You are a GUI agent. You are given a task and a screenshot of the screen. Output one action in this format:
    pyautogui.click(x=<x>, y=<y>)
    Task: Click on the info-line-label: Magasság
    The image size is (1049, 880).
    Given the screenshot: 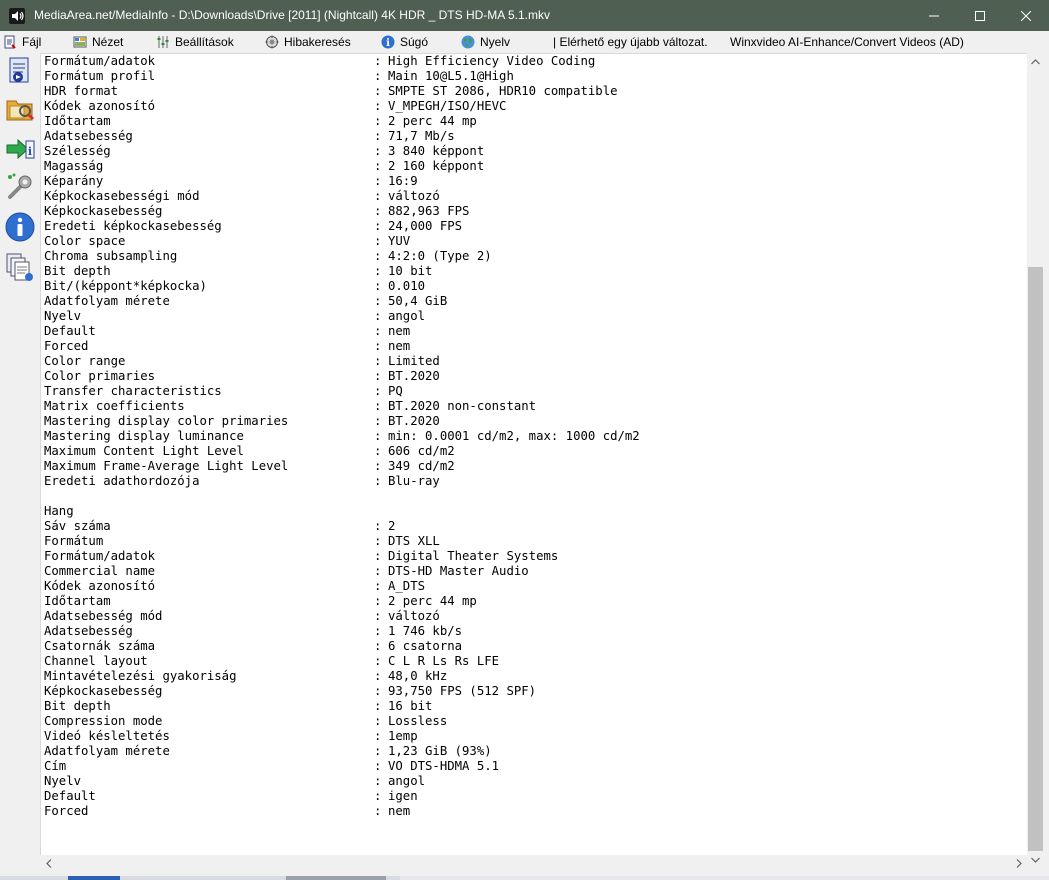 What is the action you would take?
    pyautogui.click(x=74, y=166)
    